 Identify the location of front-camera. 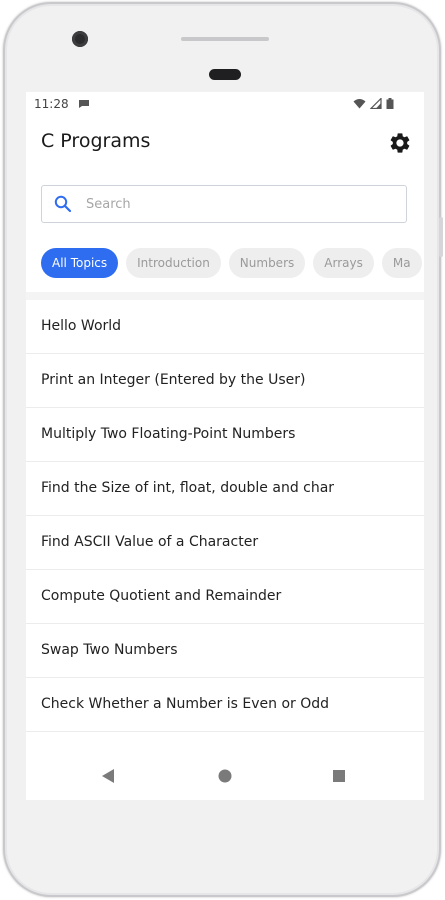
(80, 39).